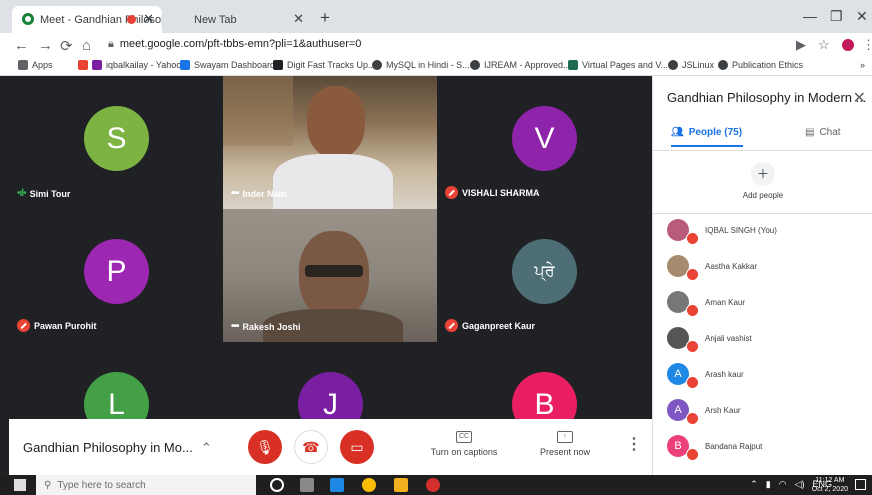  I want to click on captions-button: CC Turn on captions, so click(464, 444).